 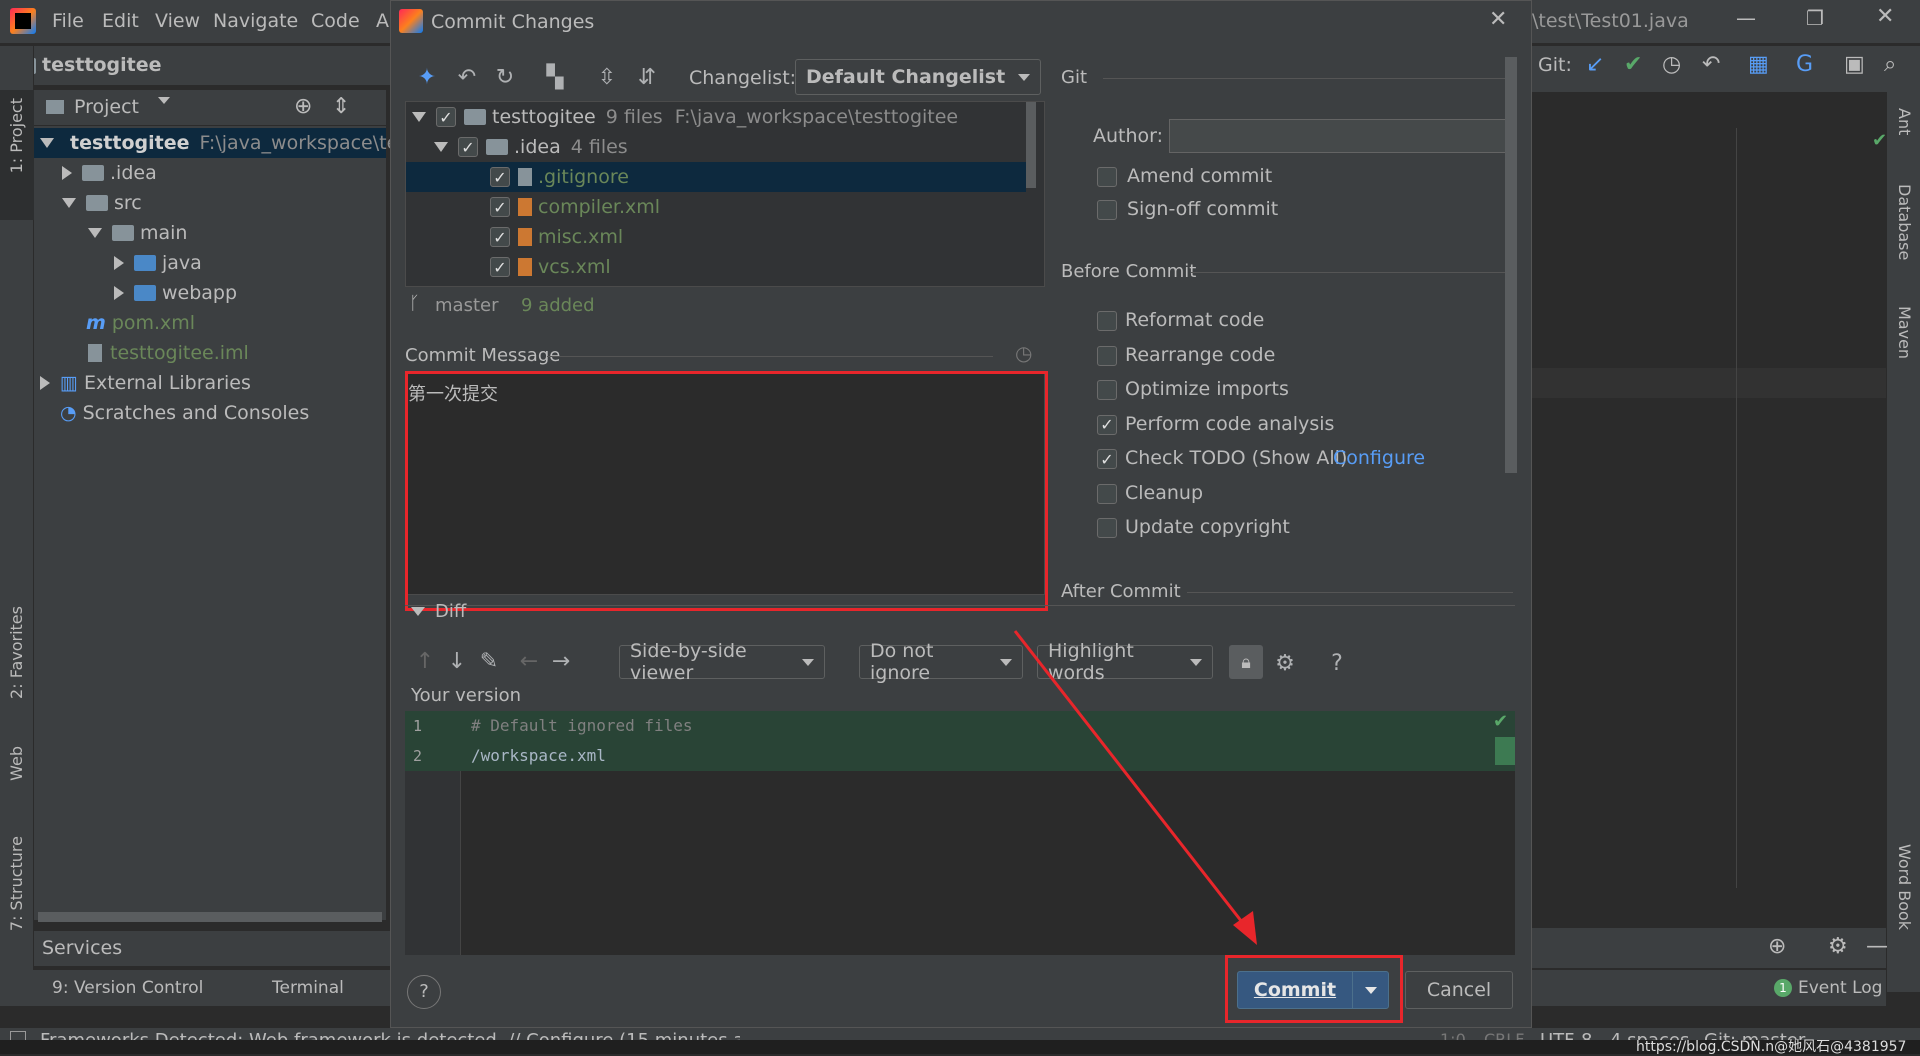 I want to click on restore-icon: ❐, so click(x=1815, y=18).